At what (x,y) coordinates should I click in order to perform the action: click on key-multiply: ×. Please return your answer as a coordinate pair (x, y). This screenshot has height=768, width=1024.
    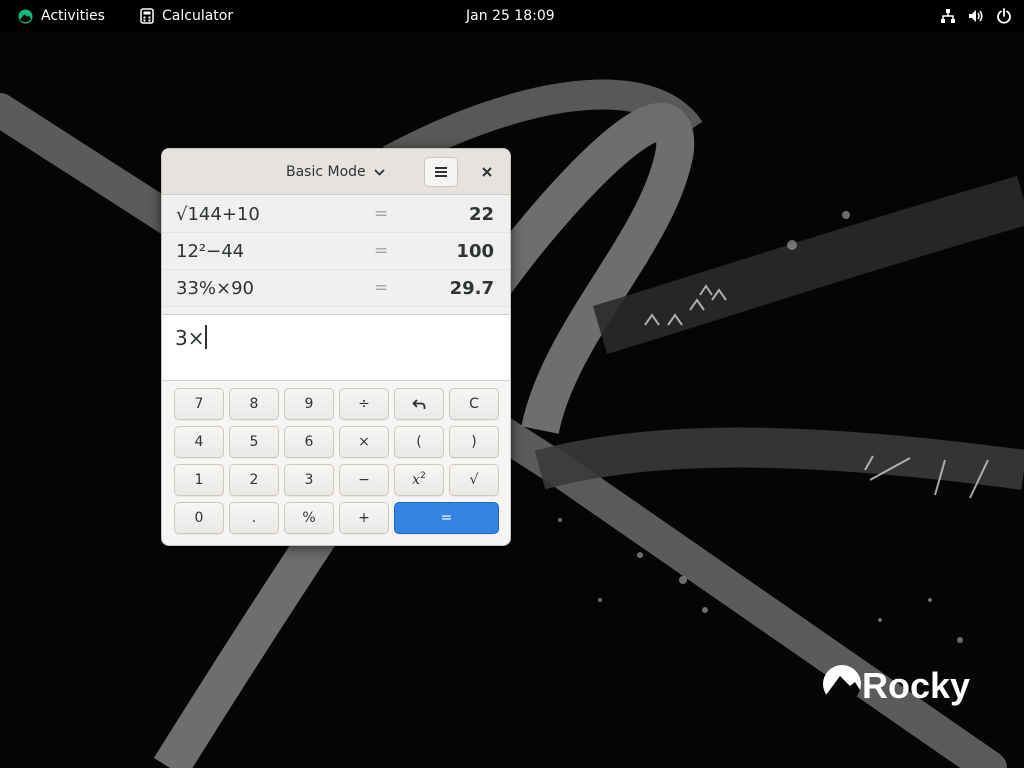
    Looking at the image, I should click on (364, 442).